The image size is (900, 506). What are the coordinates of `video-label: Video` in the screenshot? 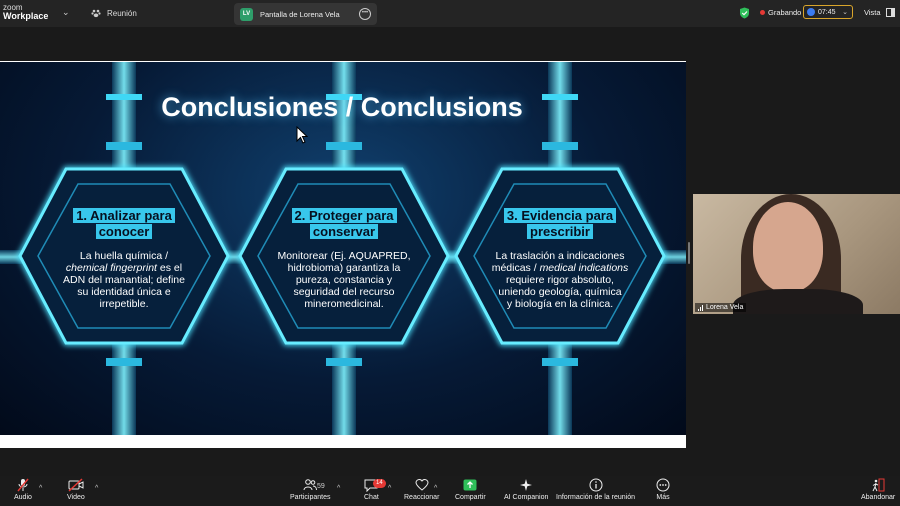 It's located at (76, 497).